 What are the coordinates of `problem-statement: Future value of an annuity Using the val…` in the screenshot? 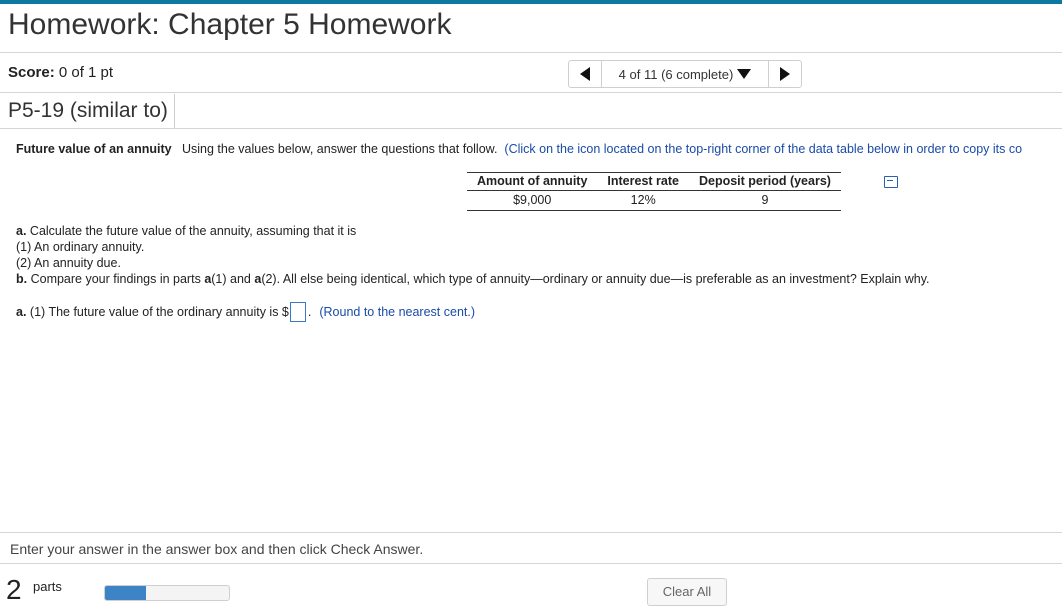 It's located at (519, 149).